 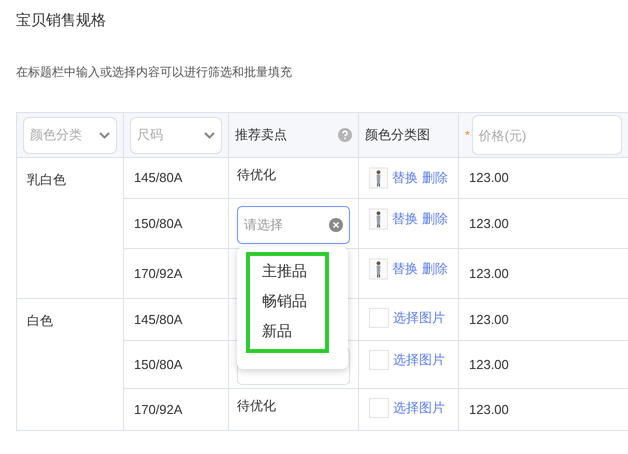 What do you see at coordinates (547, 135) in the screenshot?
I see `price-filter-input: 价格(元)` at bounding box center [547, 135].